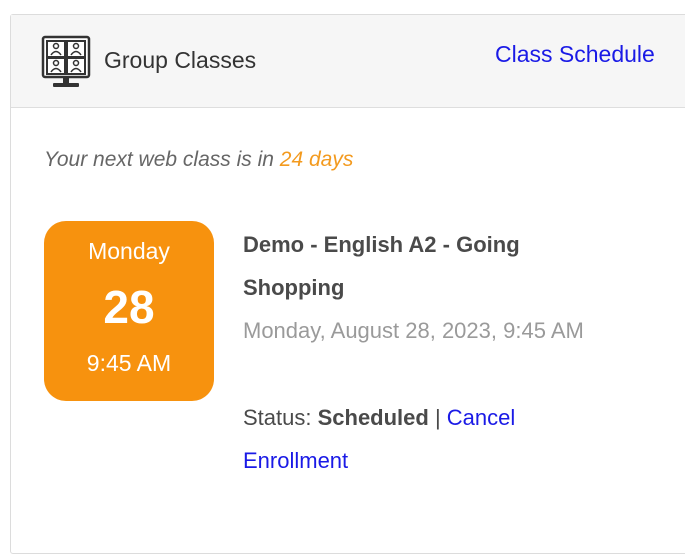 This screenshot has width=685, height=554. Describe the element at coordinates (66, 61) in the screenshot. I see `group-classes-icon` at that location.